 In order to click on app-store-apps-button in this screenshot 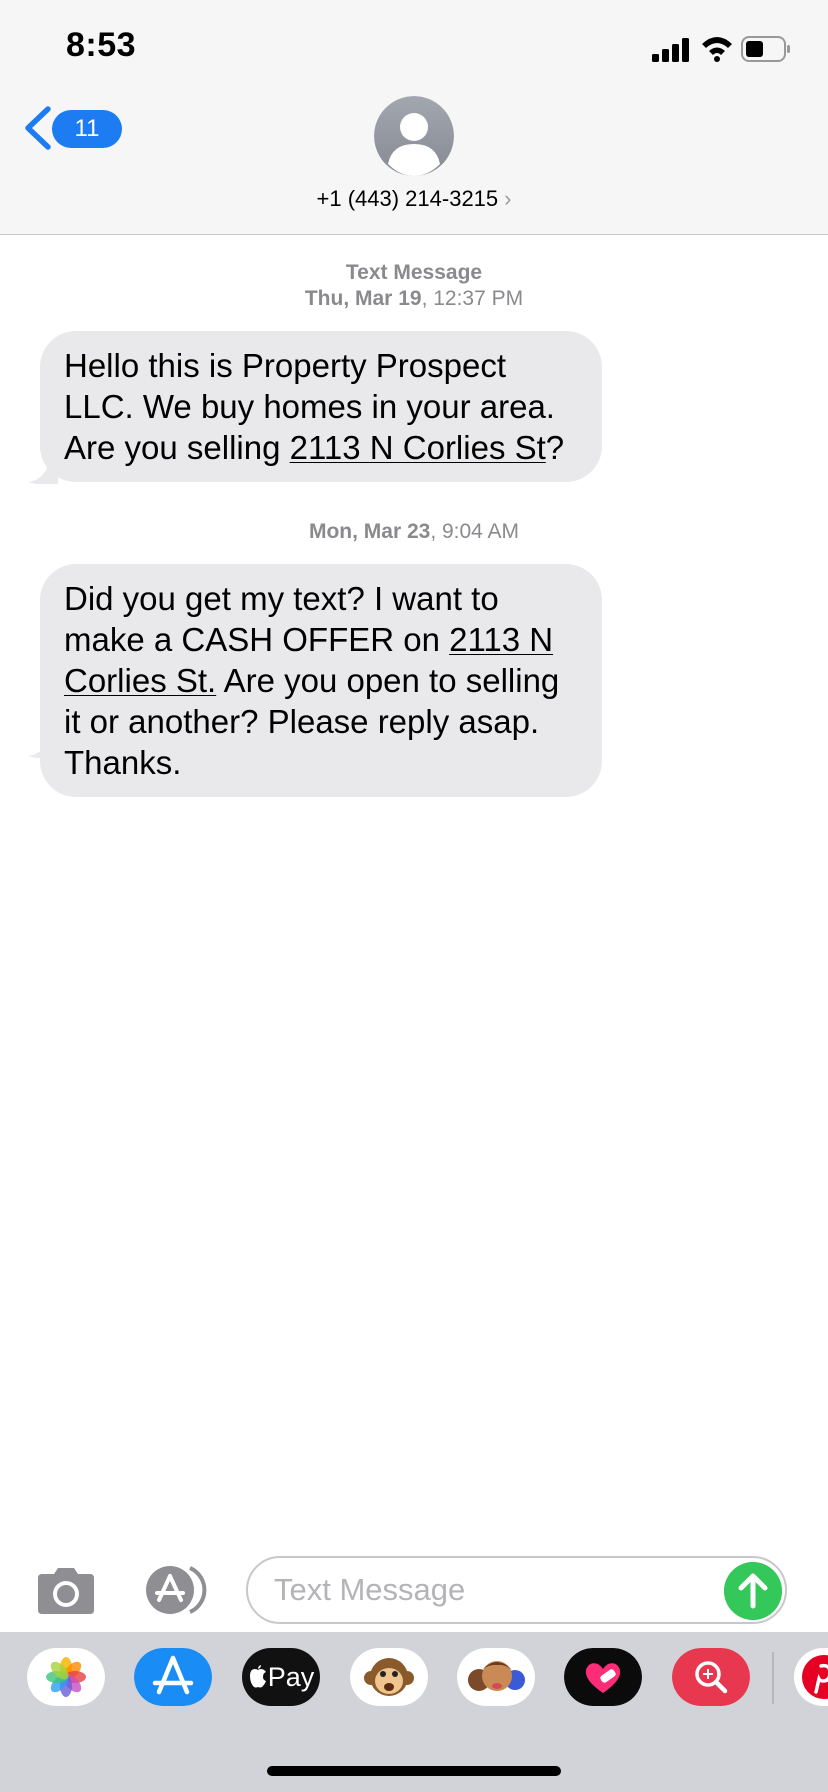, I will do `click(176, 1590)`.